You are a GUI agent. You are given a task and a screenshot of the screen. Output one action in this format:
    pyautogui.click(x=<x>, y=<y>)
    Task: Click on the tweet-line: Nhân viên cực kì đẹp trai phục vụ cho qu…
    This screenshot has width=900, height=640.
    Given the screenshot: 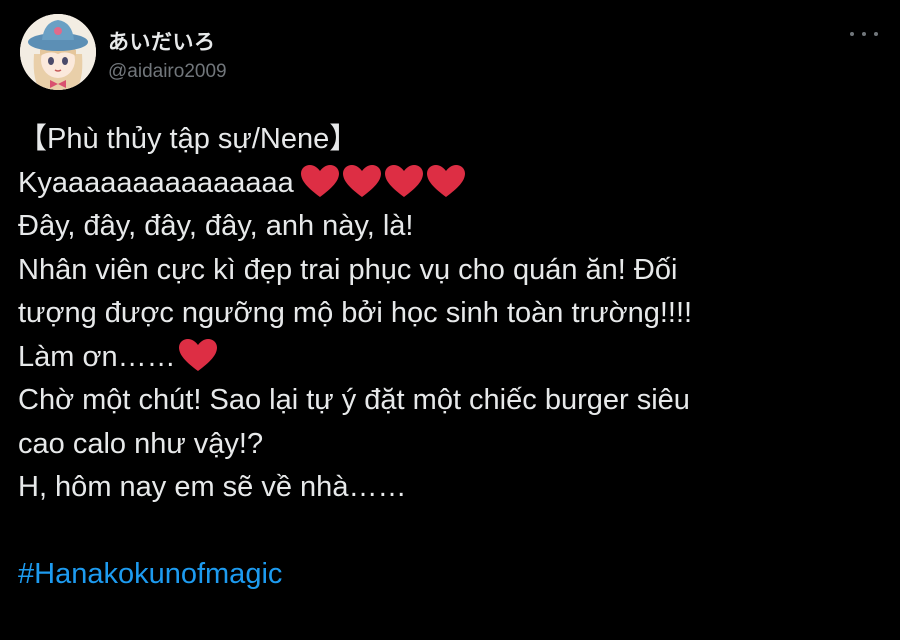 What is the action you would take?
    pyautogui.click(x=348, y=269)
    